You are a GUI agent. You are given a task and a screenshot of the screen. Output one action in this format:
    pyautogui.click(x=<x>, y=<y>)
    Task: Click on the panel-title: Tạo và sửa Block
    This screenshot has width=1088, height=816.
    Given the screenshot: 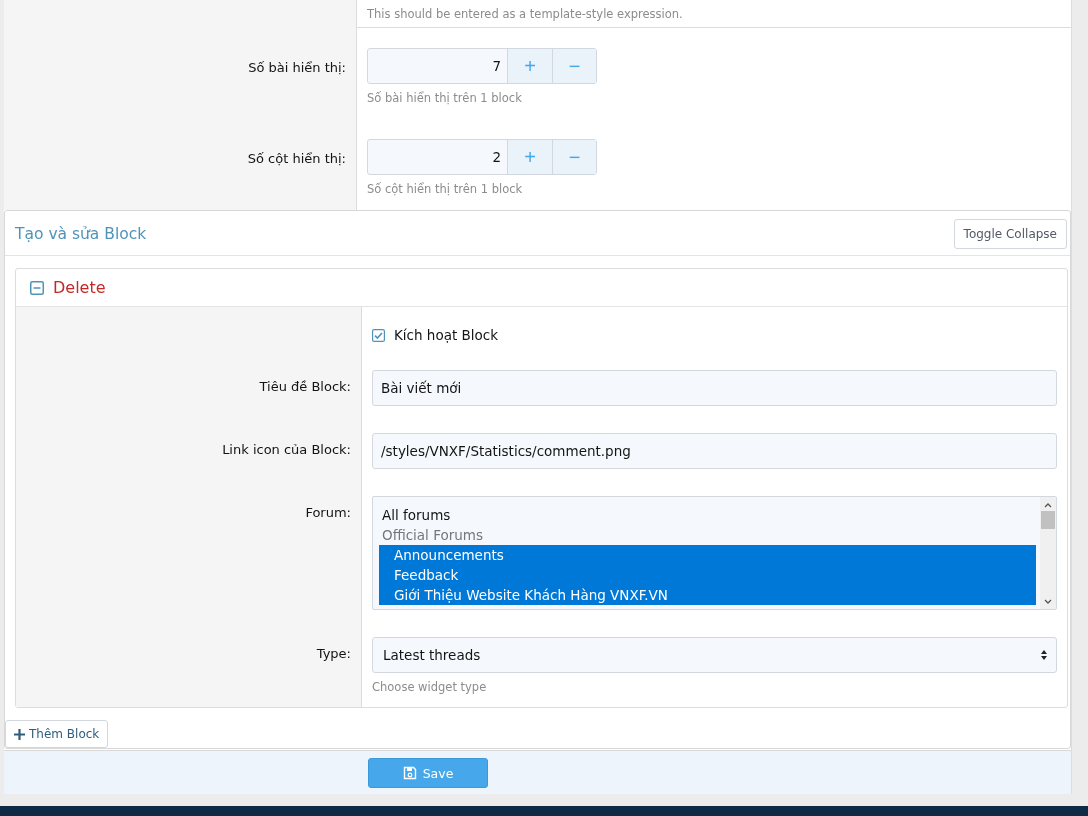 What is the action you would take?
    pyautogui.click(x=81, y=234)
    